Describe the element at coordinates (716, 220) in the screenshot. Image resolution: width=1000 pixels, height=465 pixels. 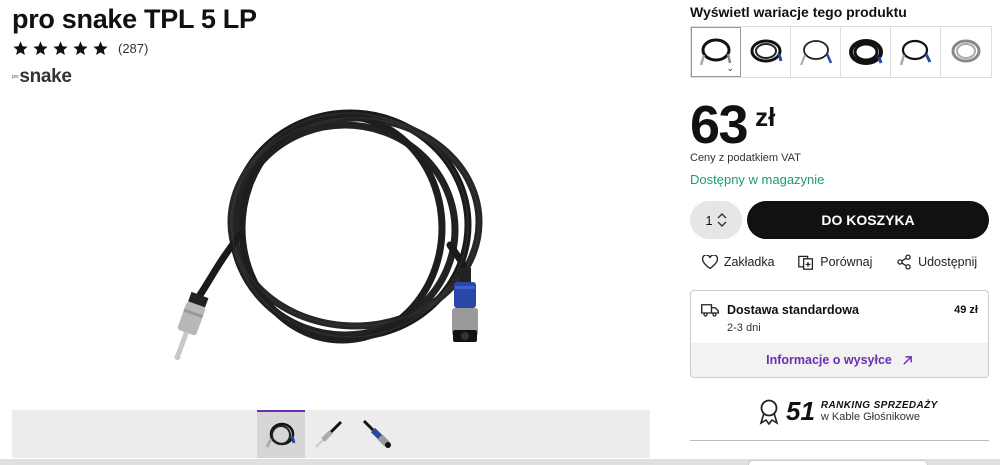
I see `quantity-selector: 1` at that location.